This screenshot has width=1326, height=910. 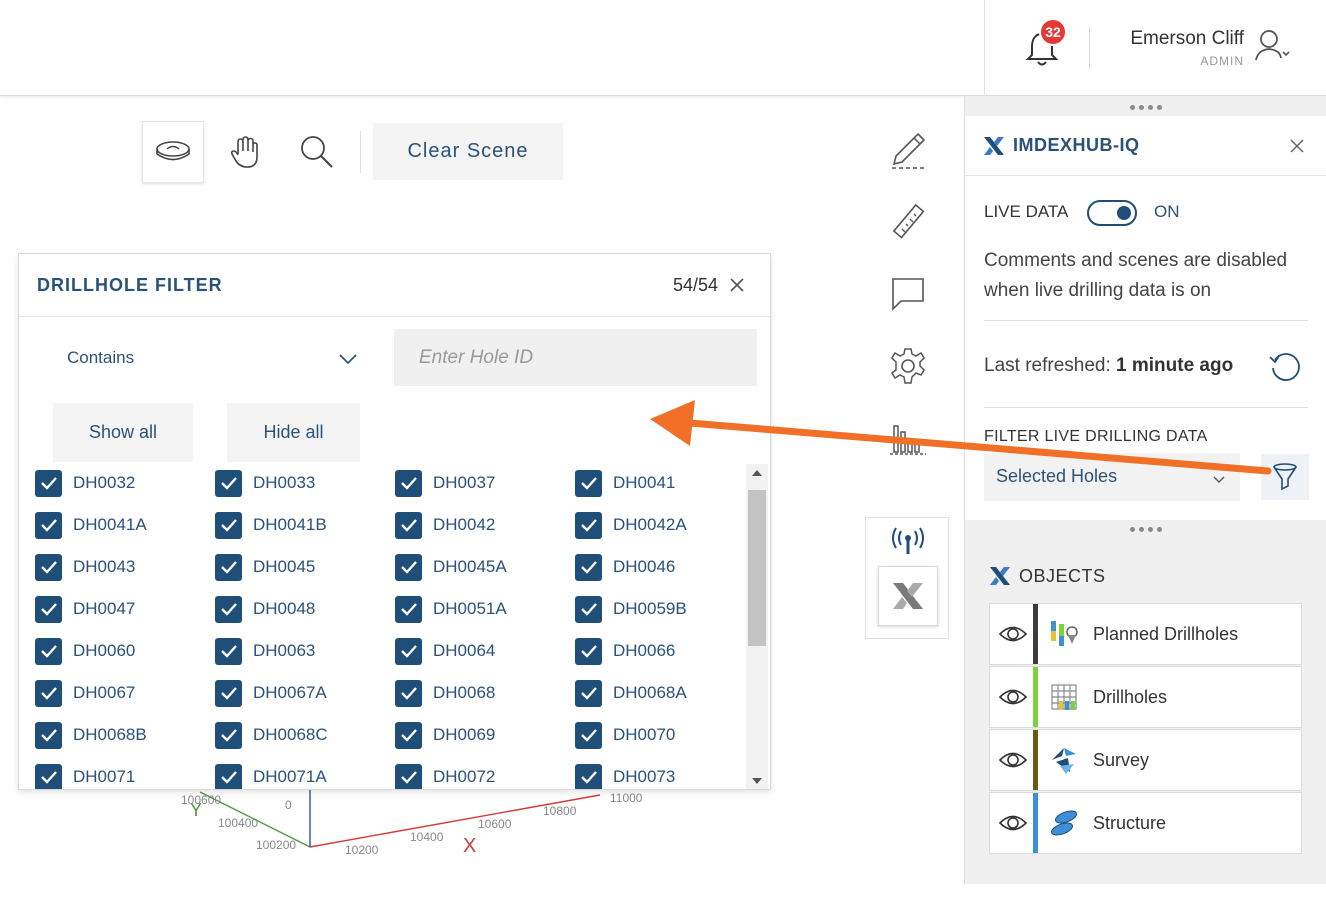 What do you see at coordinates (348, 359) in the screenshot?
I see `chevron-down-icon` at bounding box center [348, 359].